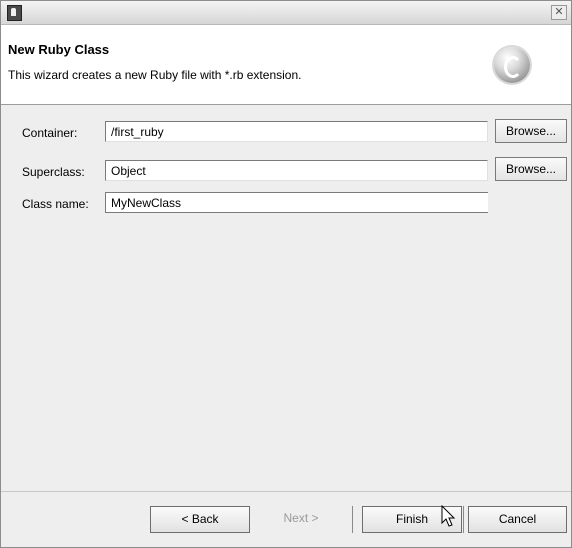 The height and width of the screenshot is (548, 572). Describe the element at coordinates (14, 13) in the screenshot. I see `app-icon` at that location.